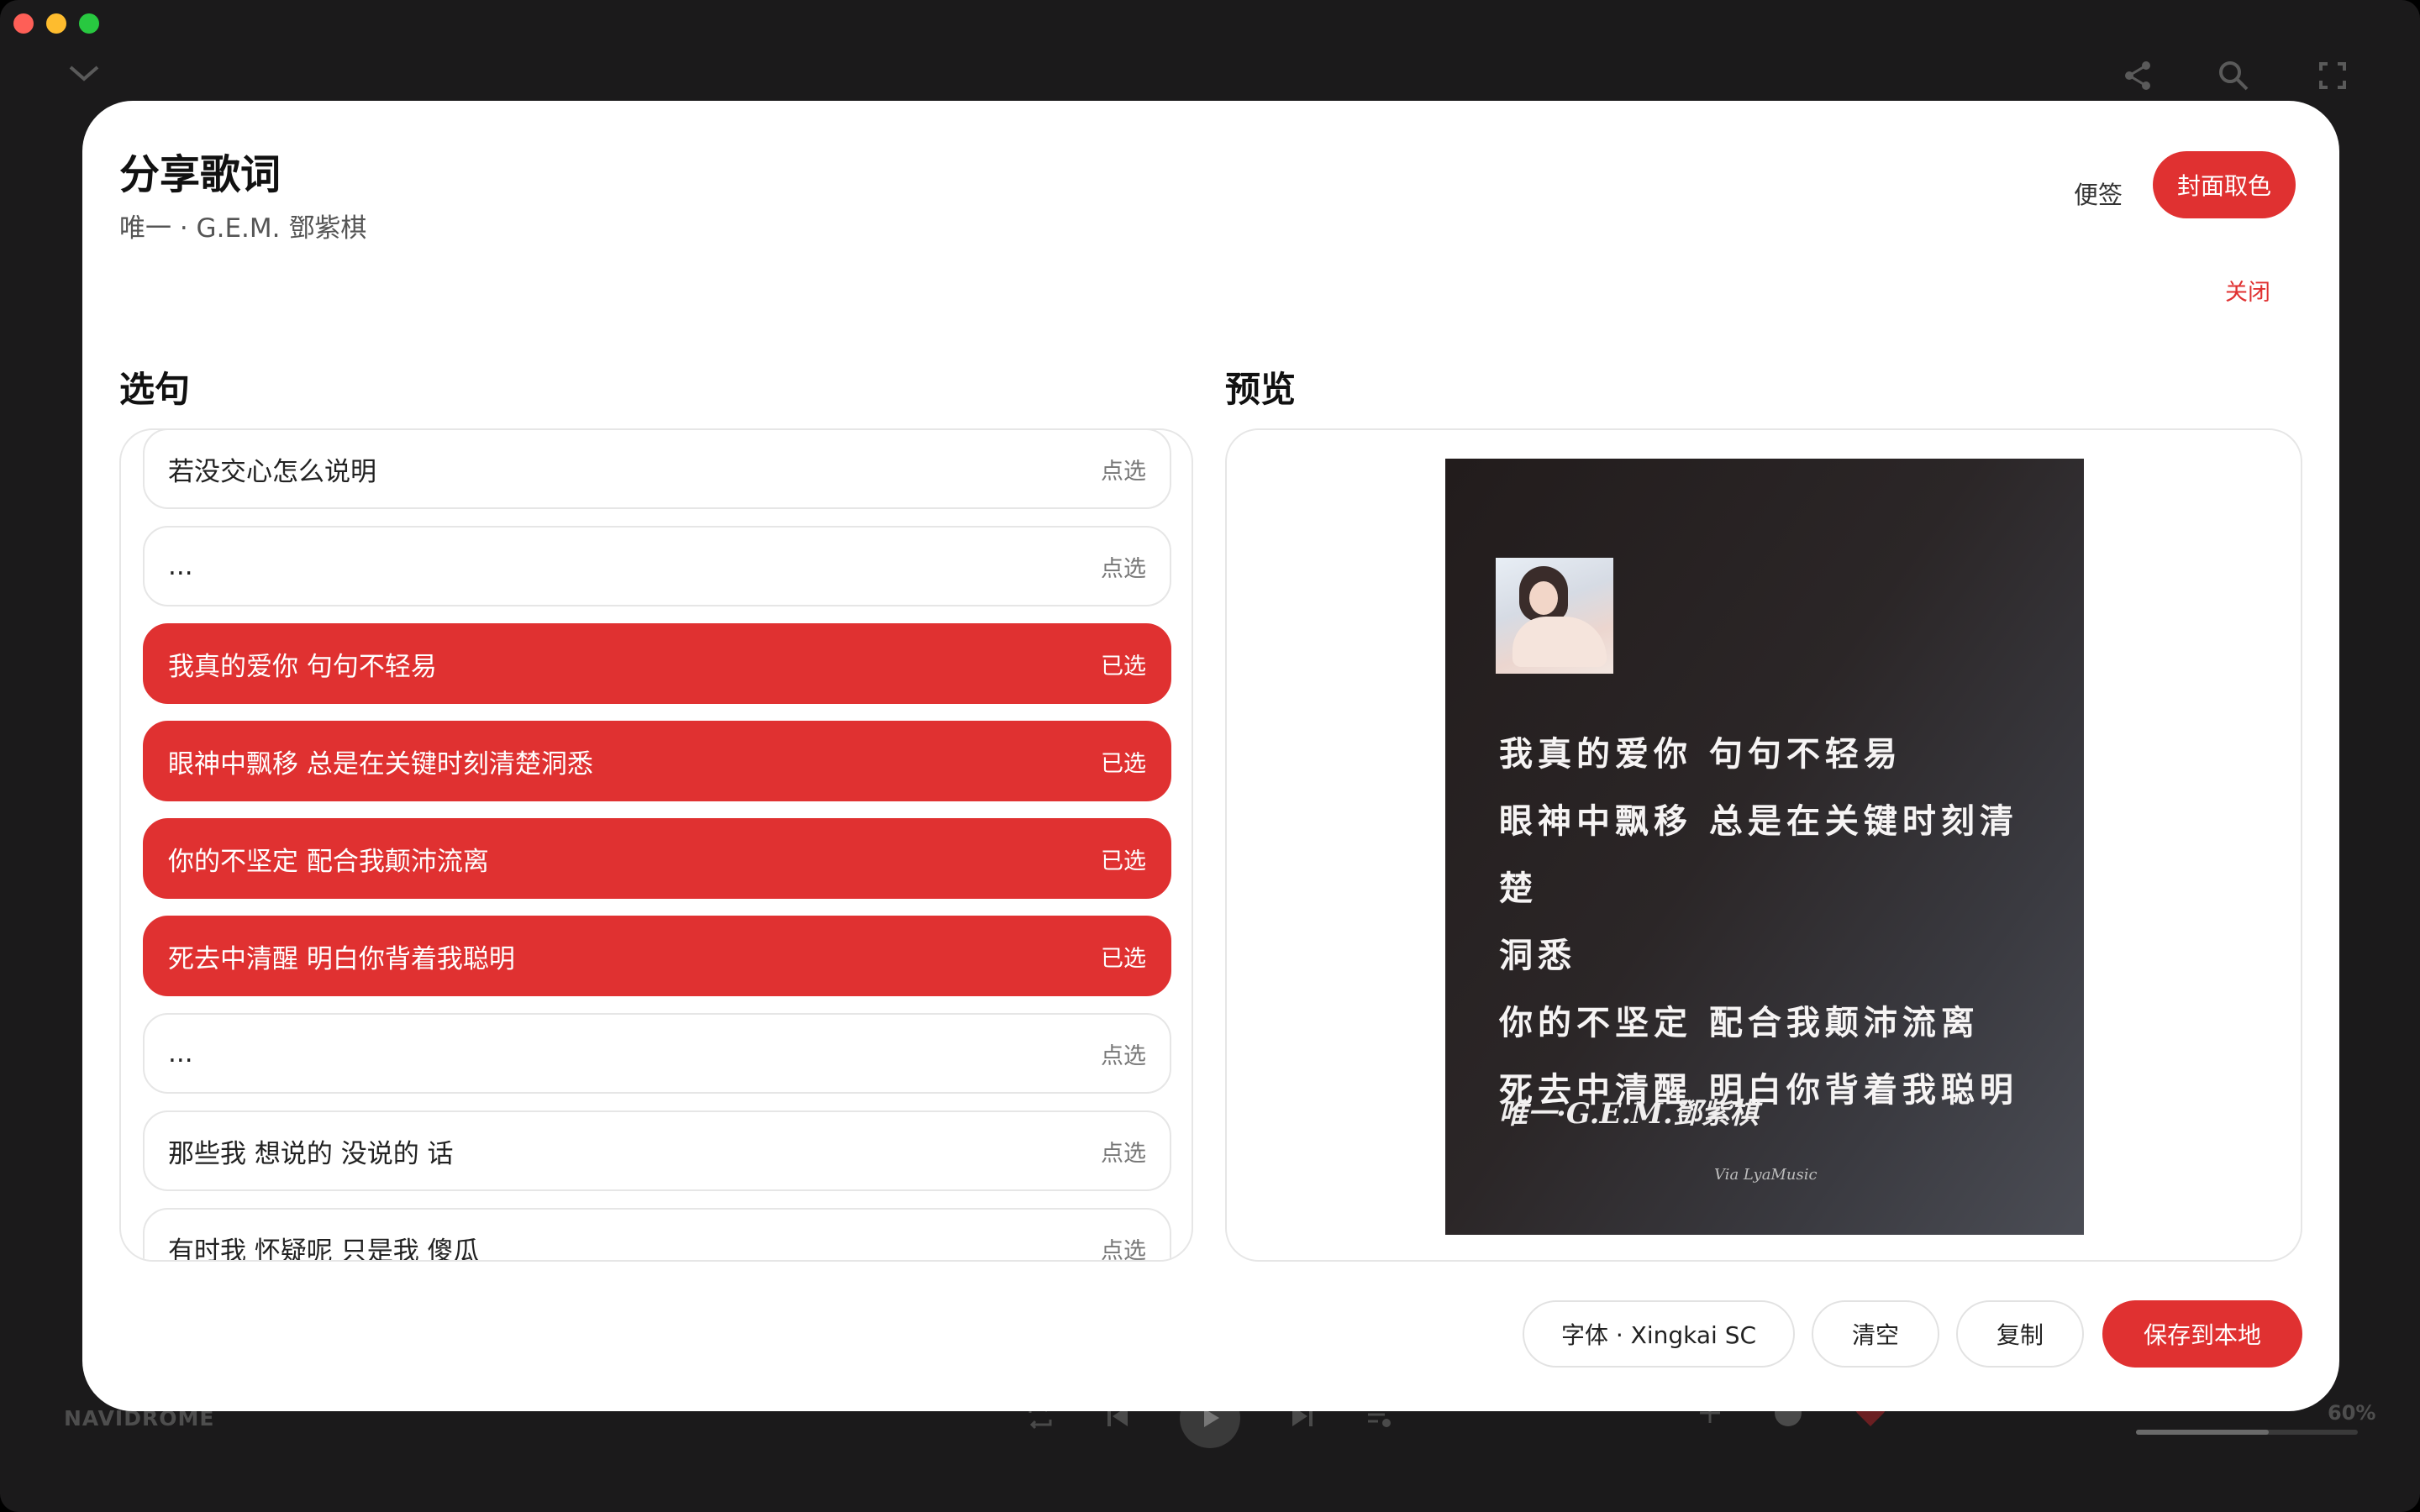 The width and height of the screenshot is (2420, 1512). What do you see at coordinates (84, 75) in the screenshot?
I see `chevron-down-icon` at bounding box center [84, 75].